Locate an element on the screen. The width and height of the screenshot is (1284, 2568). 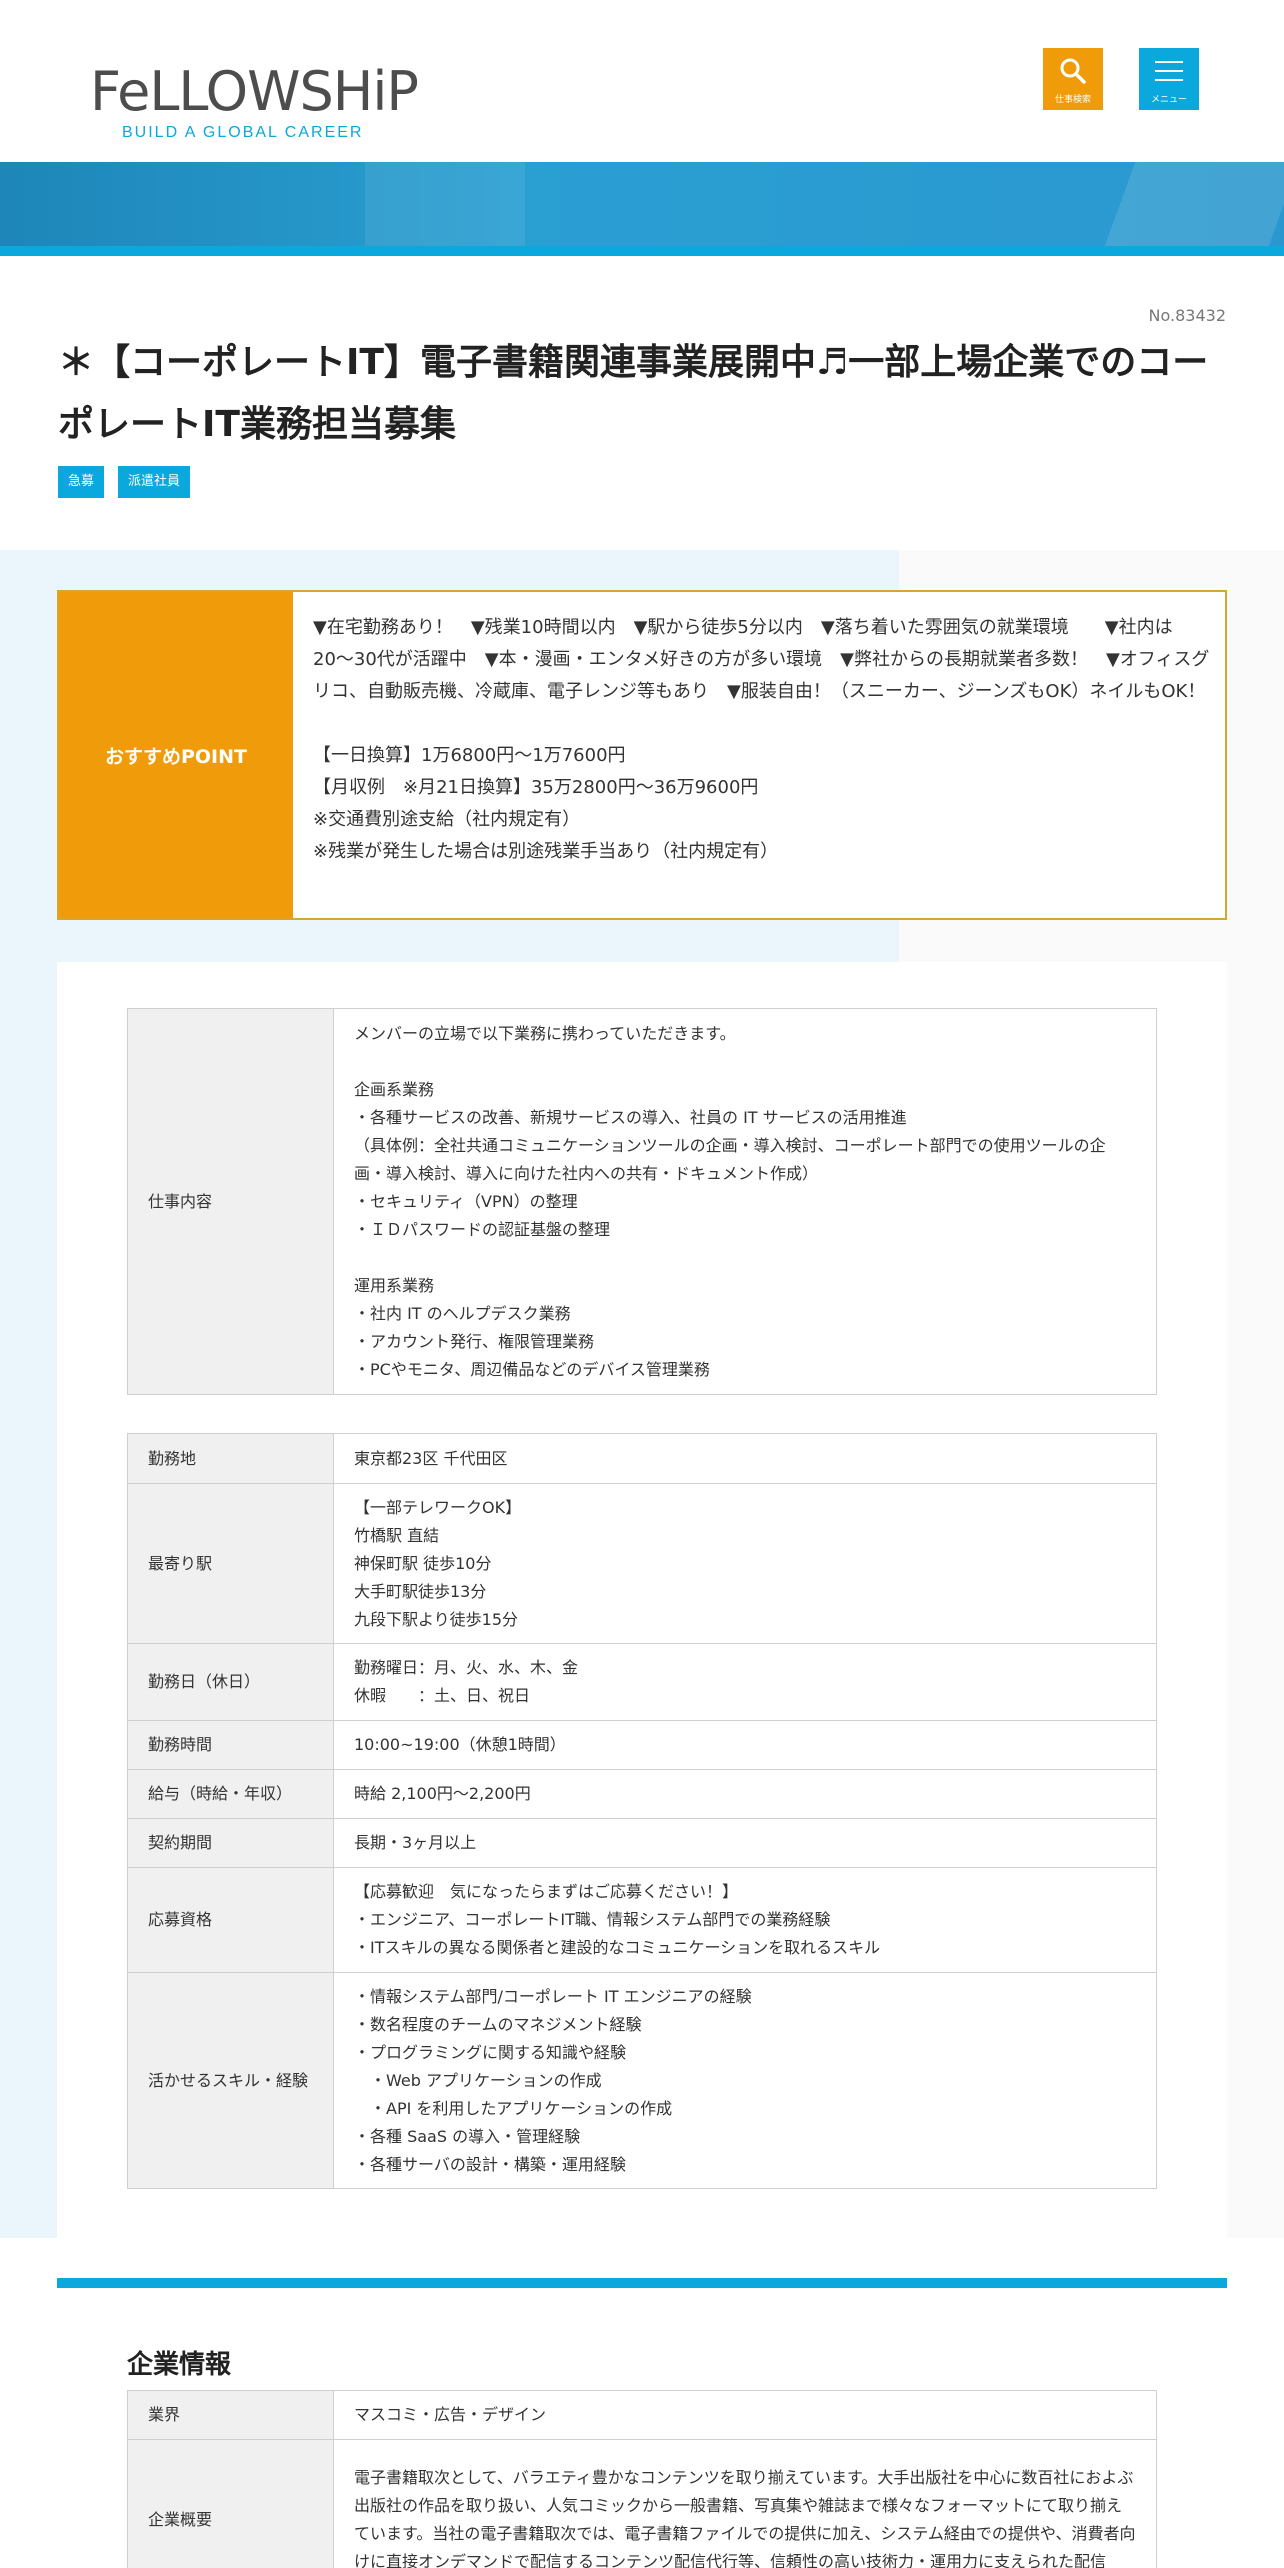
header-banner-image is located at coordinates (642, 209).